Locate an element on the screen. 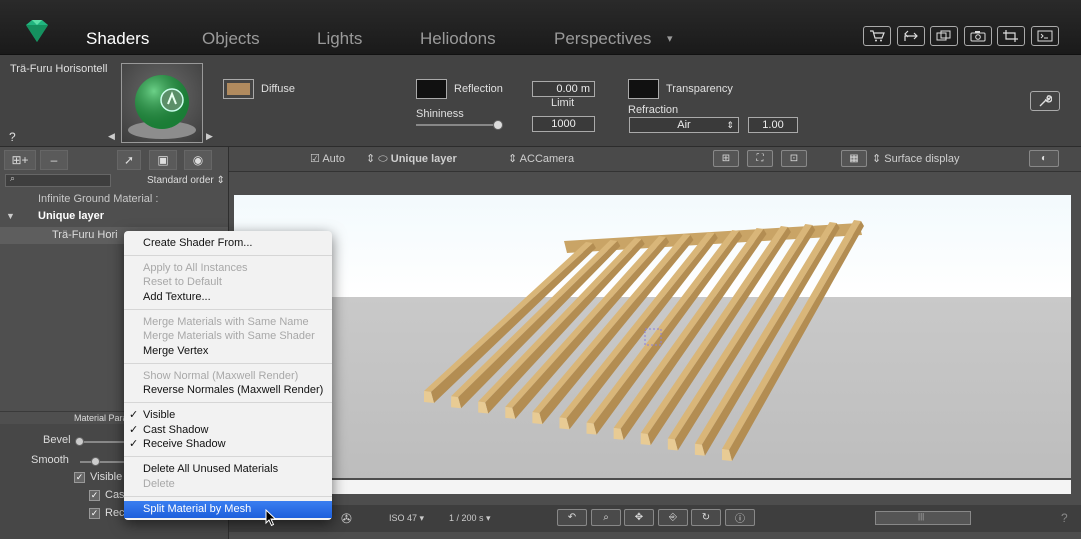 This screenshot has width=1081, height=539. bevel-label: Bevel is located at coordinates (57, 440).